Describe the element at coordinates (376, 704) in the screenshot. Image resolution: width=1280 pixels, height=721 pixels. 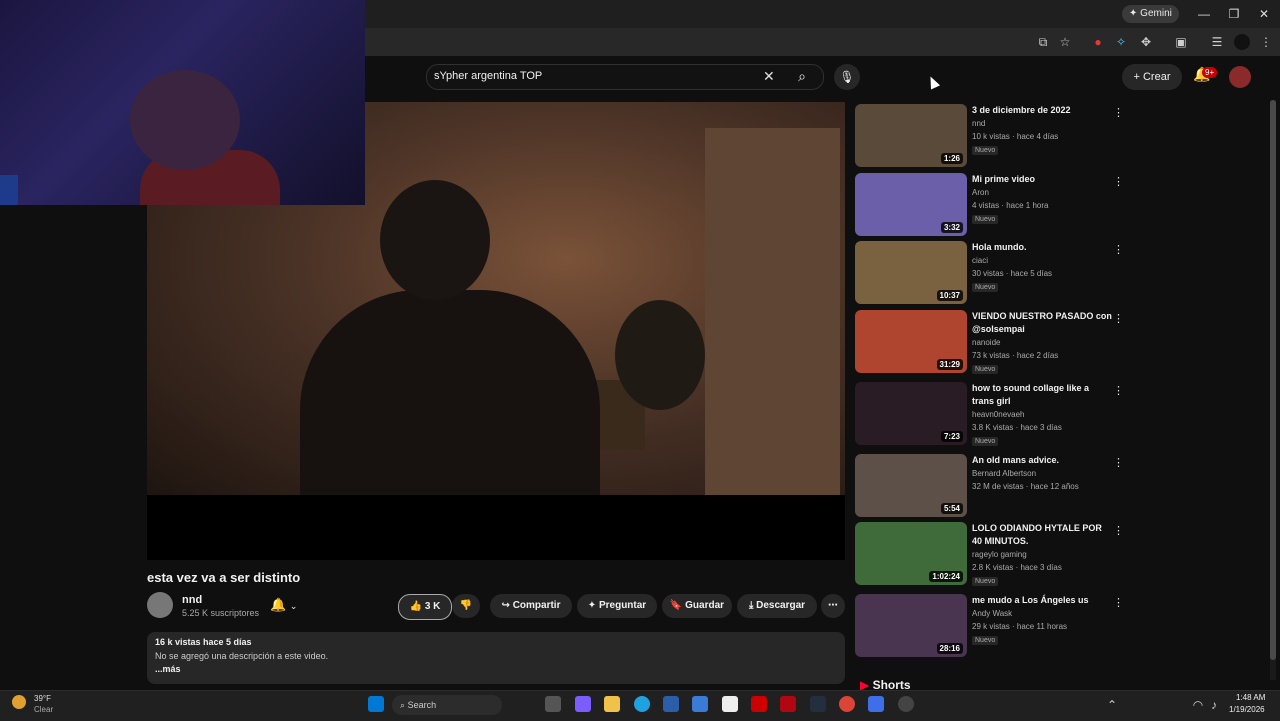
I see `windows-start-icon` at that location.